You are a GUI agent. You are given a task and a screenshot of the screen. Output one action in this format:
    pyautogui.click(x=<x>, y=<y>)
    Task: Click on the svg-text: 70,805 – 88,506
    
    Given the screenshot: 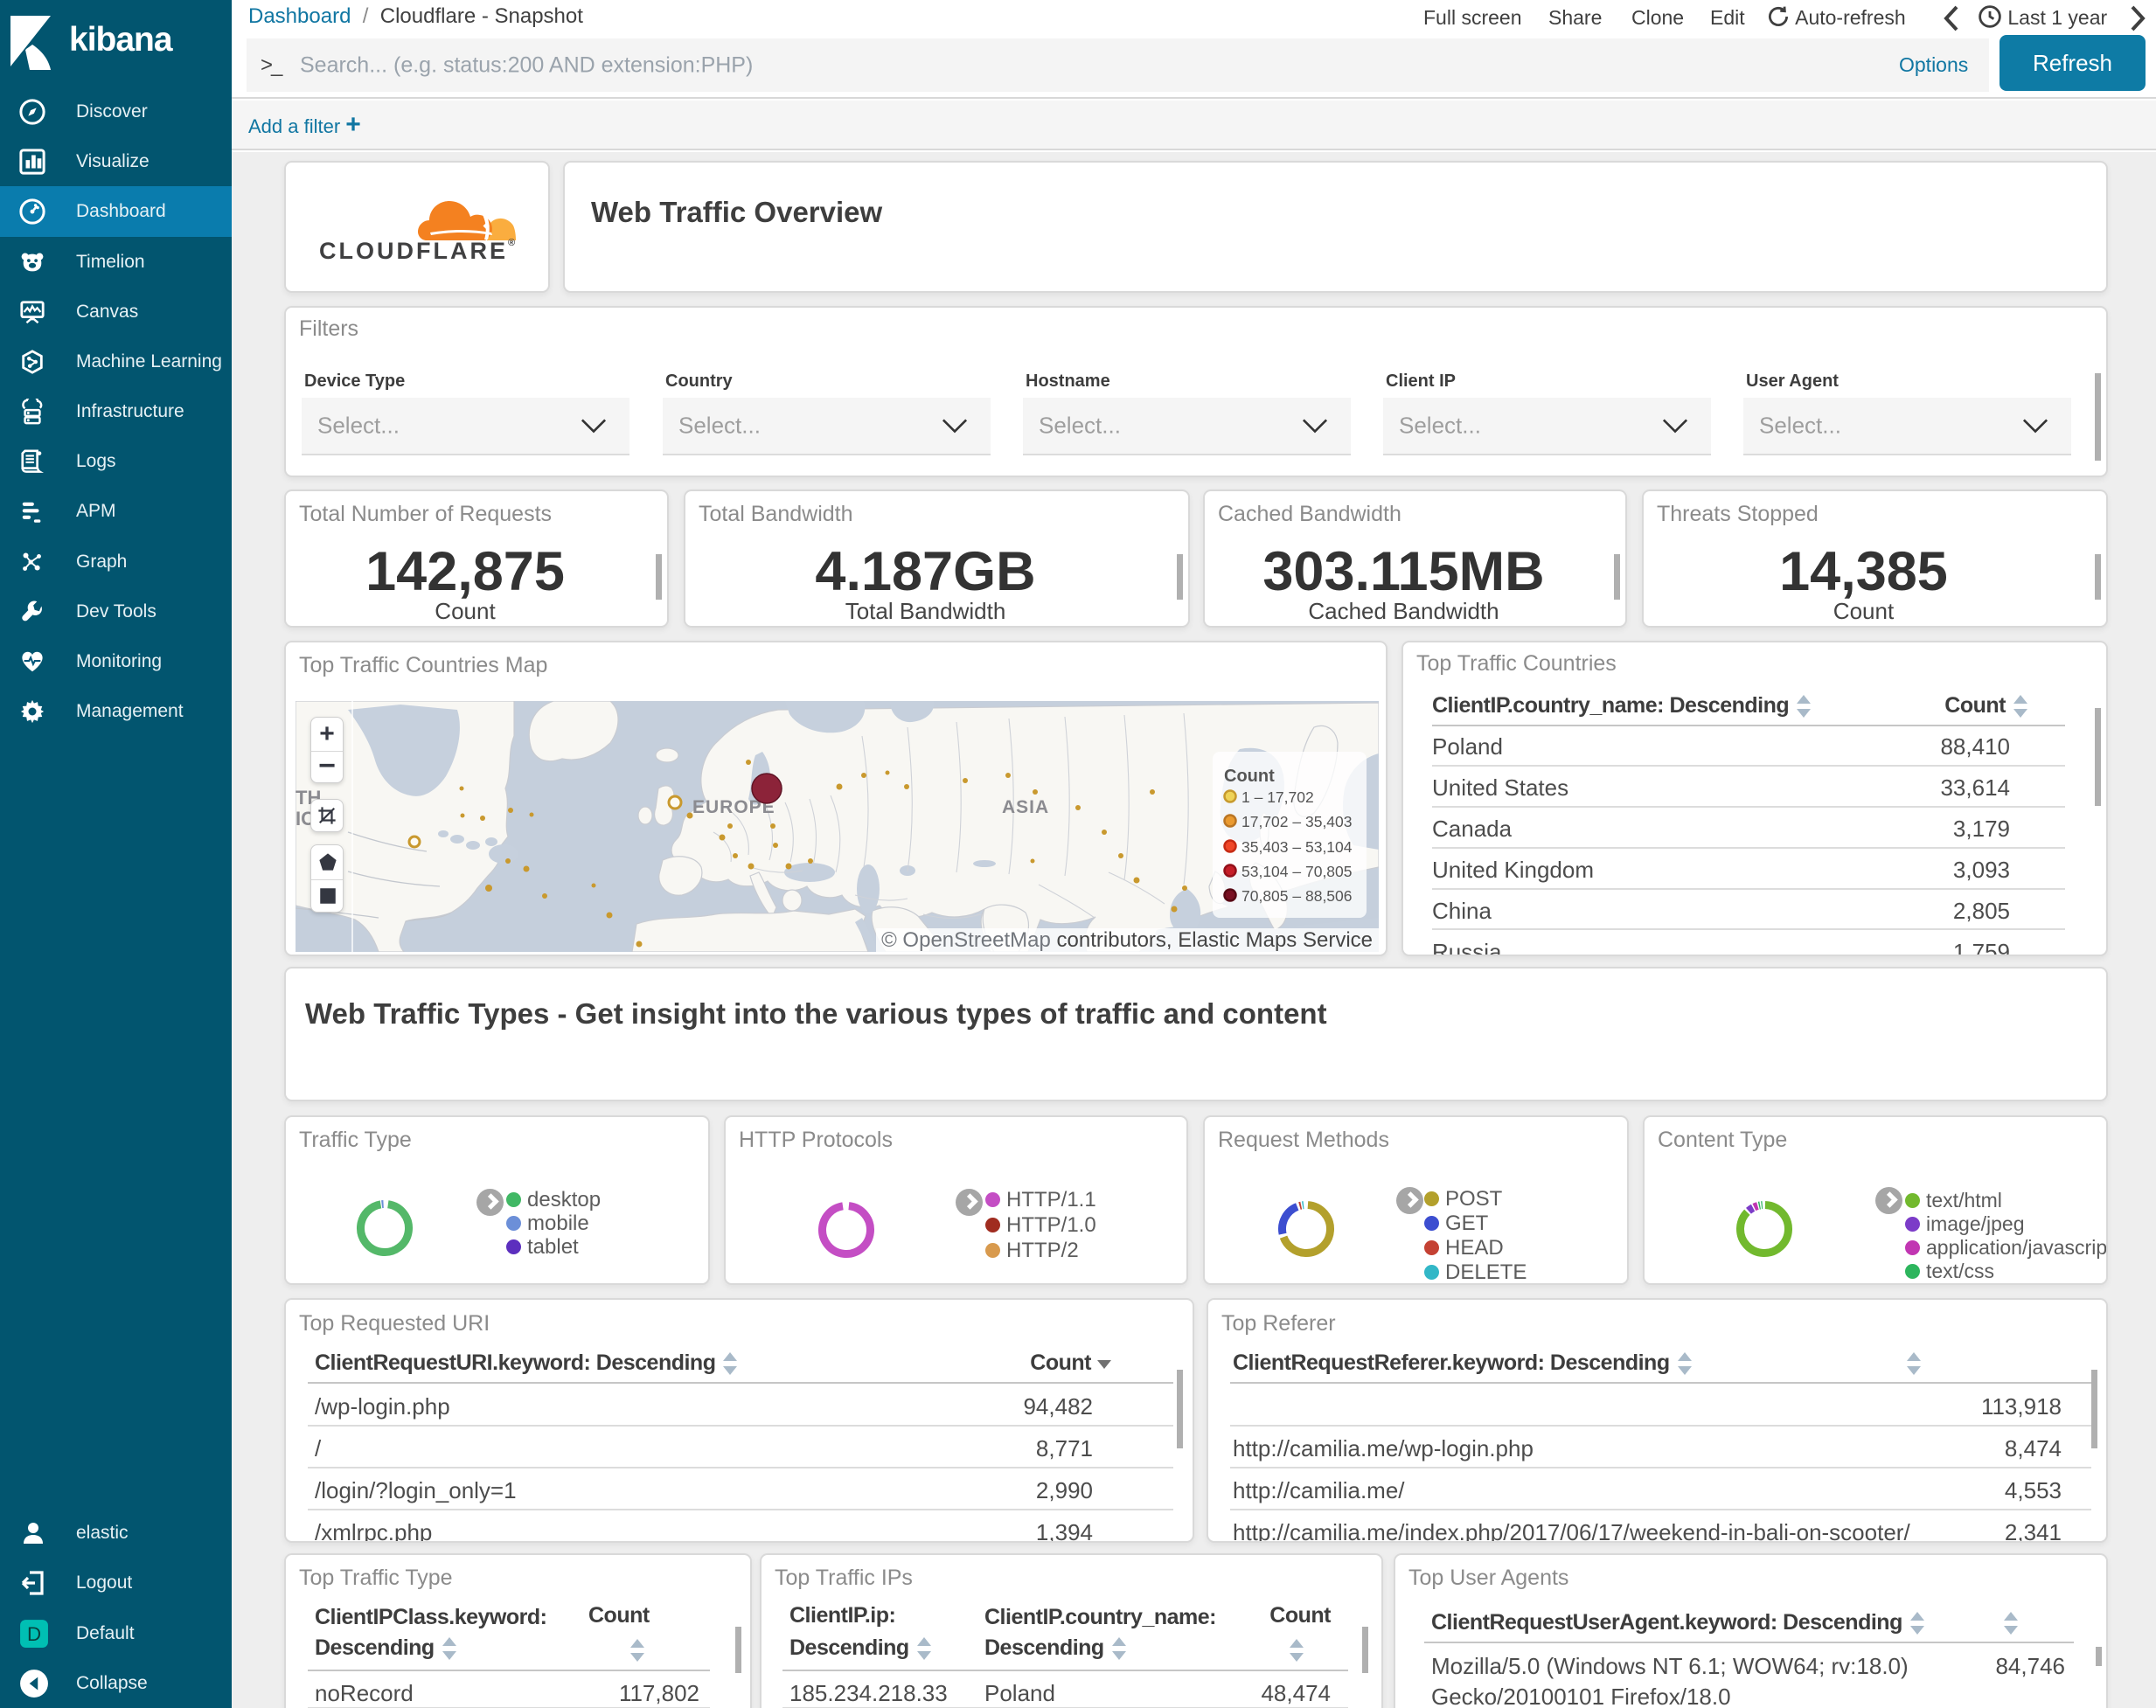 What is the action you would take?
    pyautogui.click(x=1297, y=896)
    